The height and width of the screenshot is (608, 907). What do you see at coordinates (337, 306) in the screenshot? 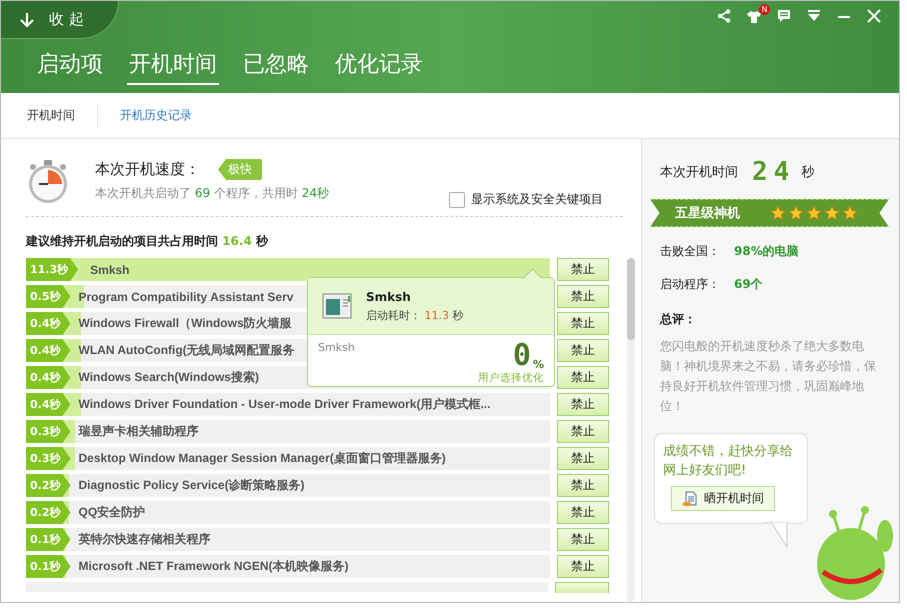
I see `program-window-icon` at bounding box center [337, 306].